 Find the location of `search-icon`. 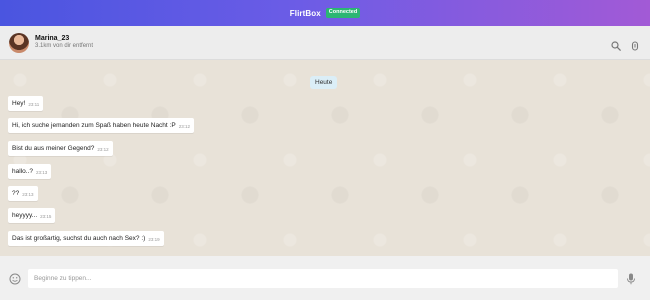

search-icon is located at coordinates (616, 44).